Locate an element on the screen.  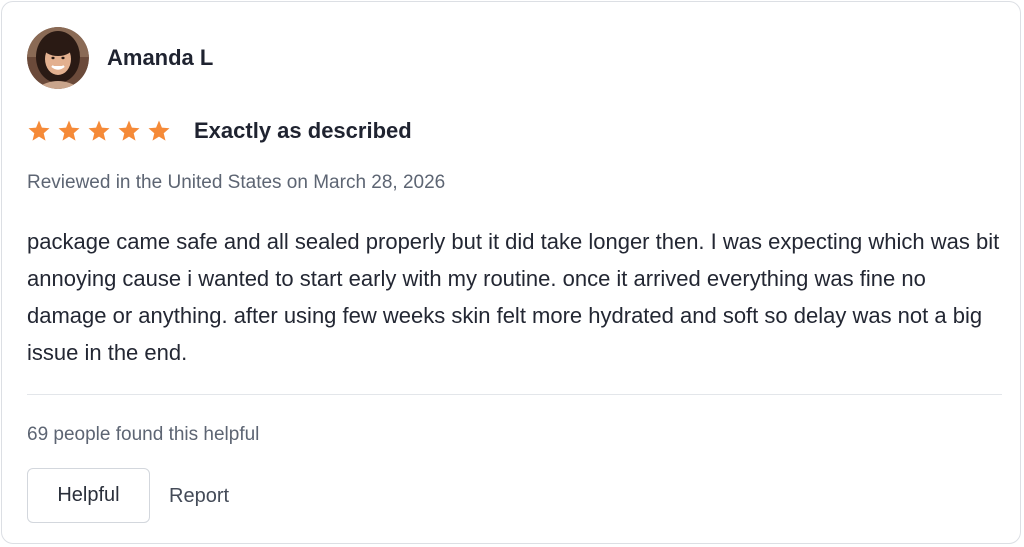
reviewer-info: Amanda L is located at coordinates (120, 58).